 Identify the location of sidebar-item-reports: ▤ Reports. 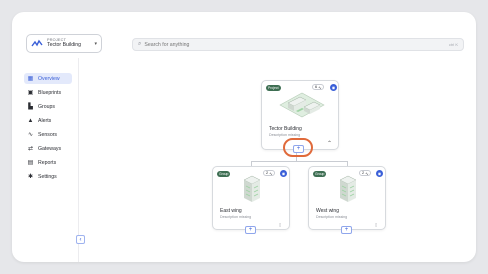
(48, 162).